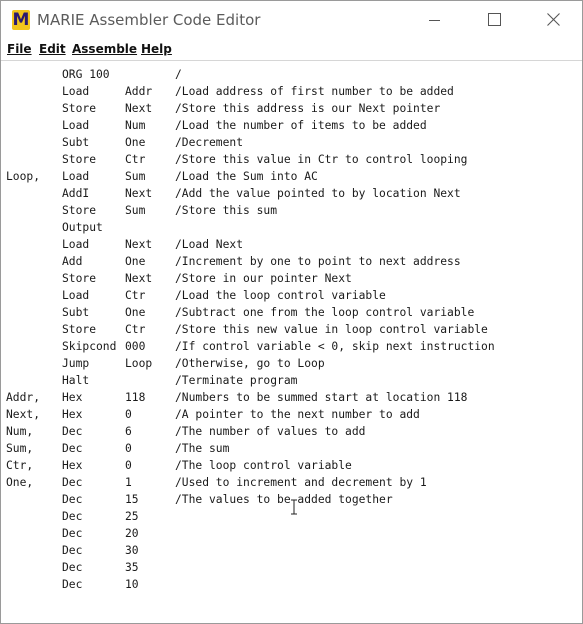 The image size is (583, 624). What do you see at coordinates (132, 567) in the screenshot?
I see `code-operand: 35` at bounding box center [132, 567].